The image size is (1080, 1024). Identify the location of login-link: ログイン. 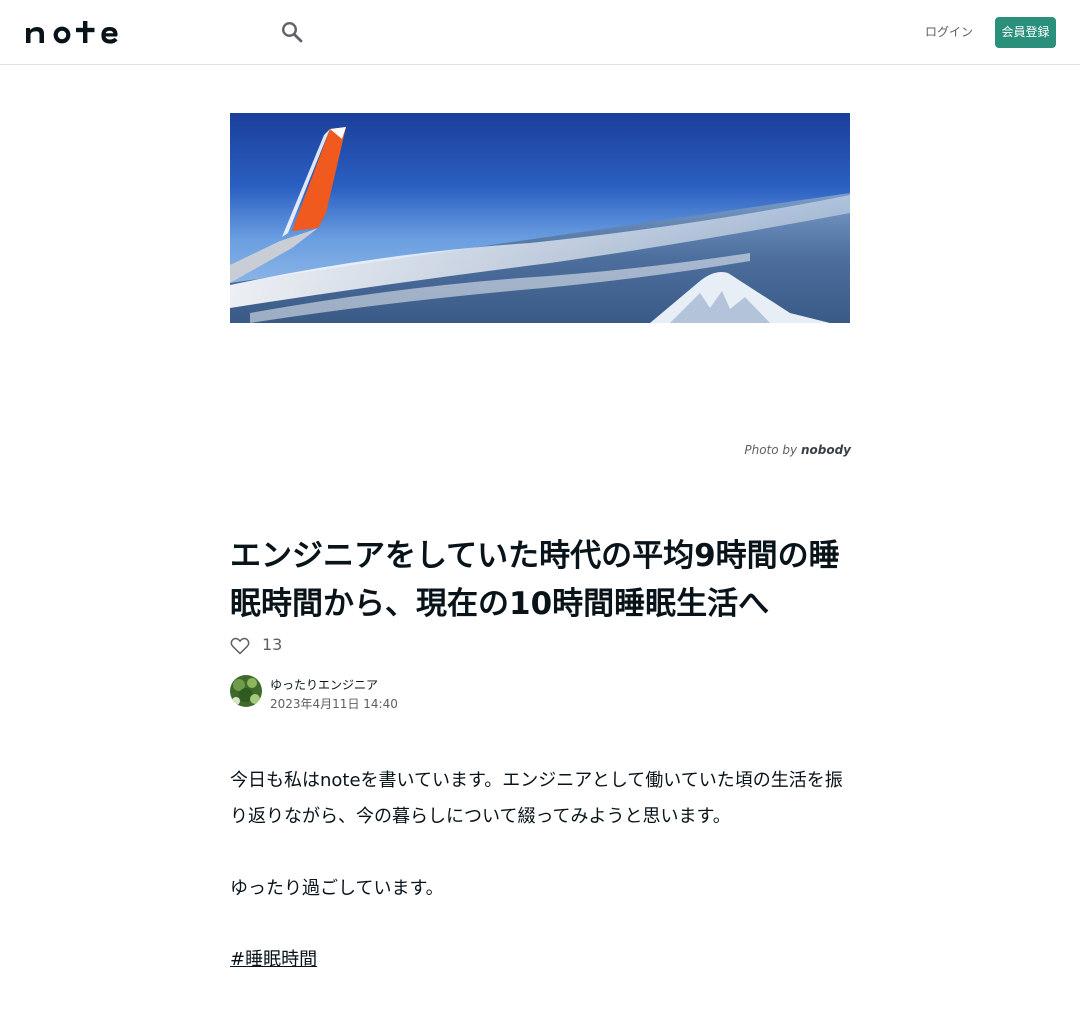
(949, 32).